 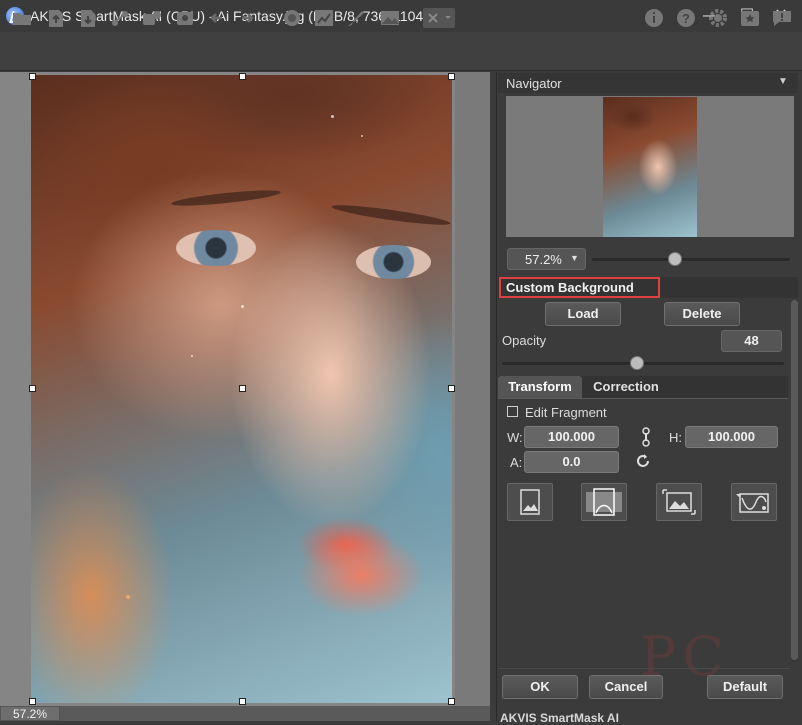 I want to click on collapse-icon: ▼, so click(x=783, y=81).